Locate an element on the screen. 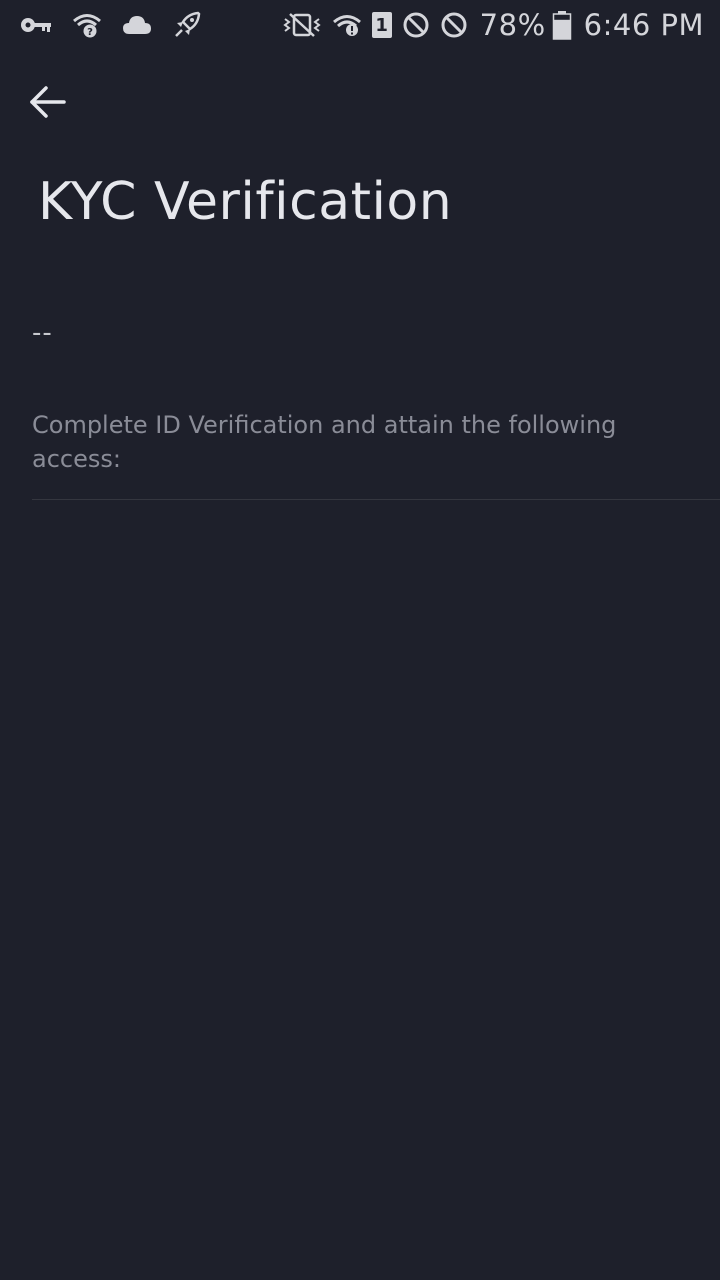 The width and height of the screenshot is (720, 1280). status-bar: ? 1 78% 6:46 PM is located at coordinates (360, 25).